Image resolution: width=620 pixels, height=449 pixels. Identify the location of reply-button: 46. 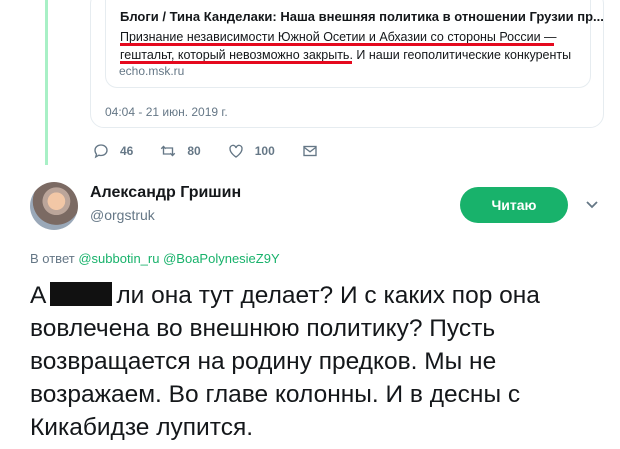
(112, 151).